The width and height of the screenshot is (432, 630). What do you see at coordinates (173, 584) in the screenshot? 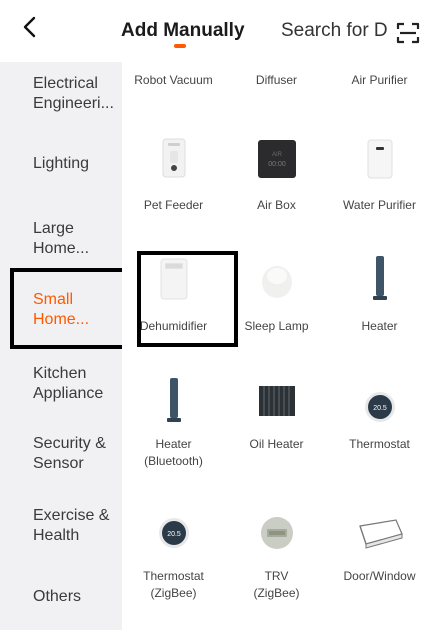
I see `device-label: Thermostat (ZigBee)` at bounding box center [173, 584].